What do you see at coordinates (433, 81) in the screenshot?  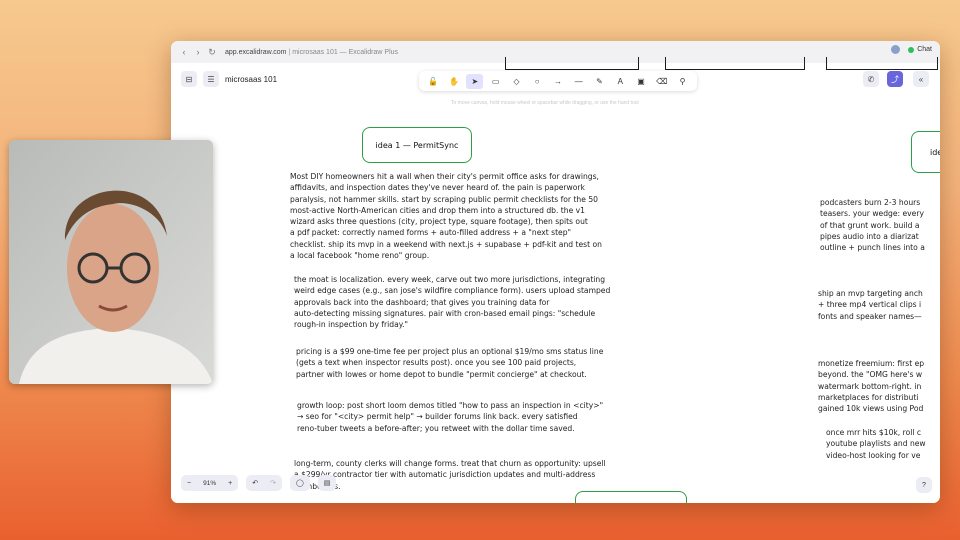 I see `lock-tool-icon: 🔓` at bounding box center [433, 81].